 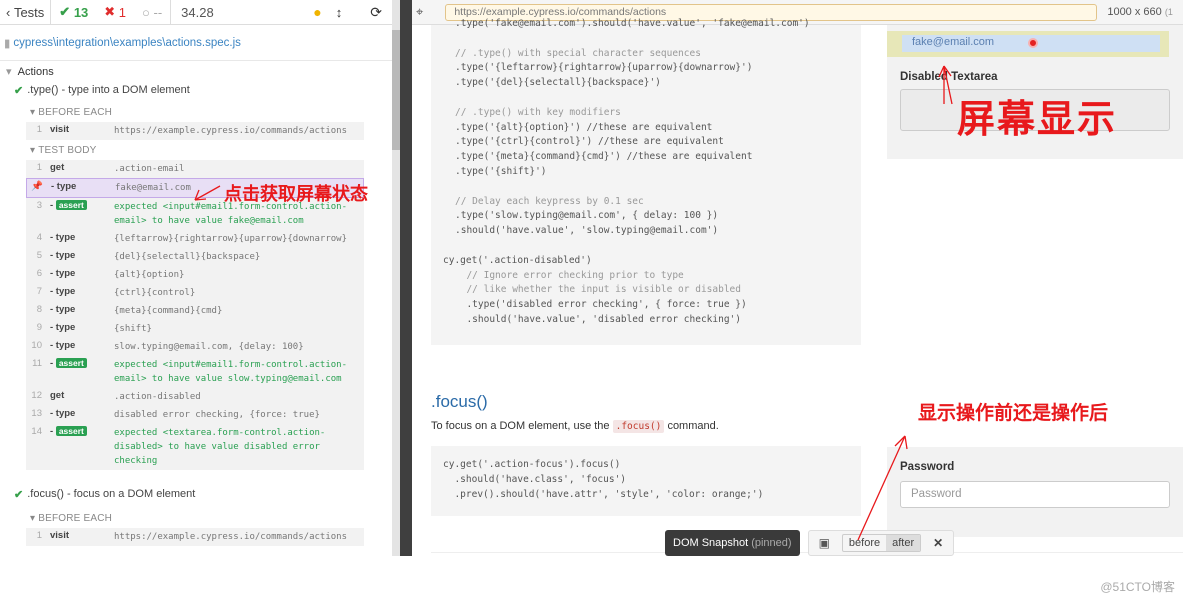 I want to click on snapshot-controls: ▣ before after ✕, so click(x=881, y=543).